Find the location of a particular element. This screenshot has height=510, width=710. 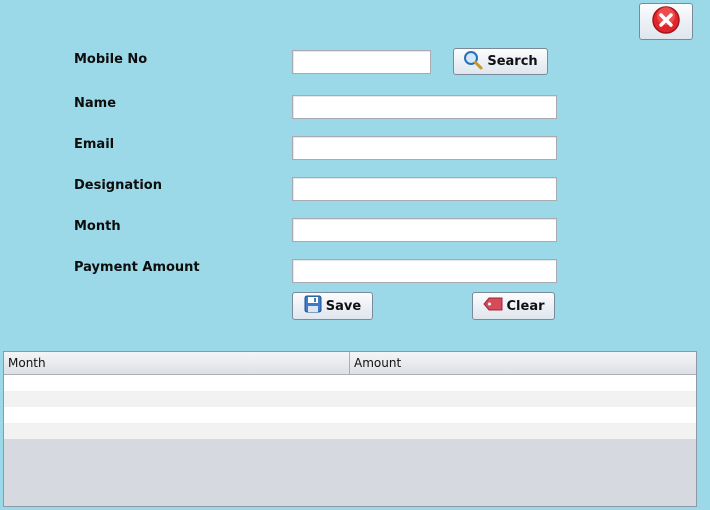

close-button is located at coordinates (666, 21).